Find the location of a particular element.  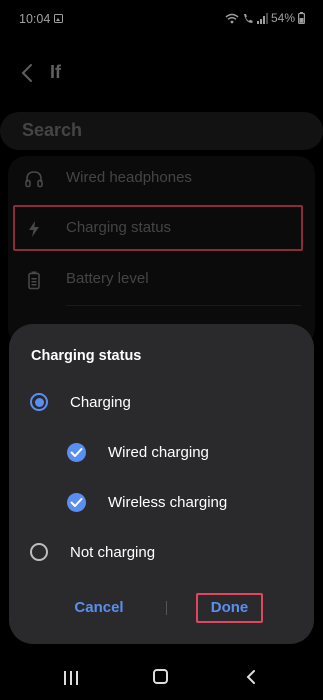

done-highlight is located at coordinates (229, 608).